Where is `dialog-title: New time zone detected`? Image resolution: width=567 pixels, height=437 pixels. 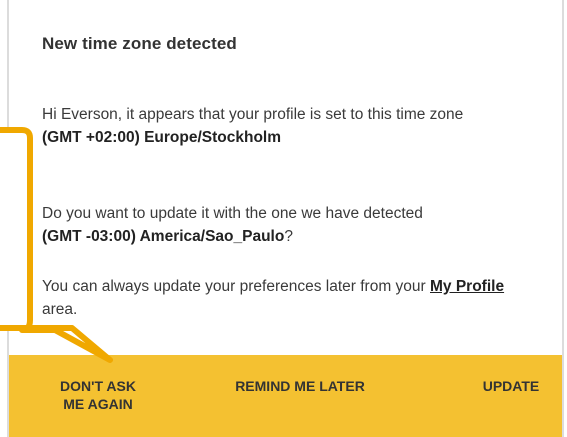 dialog-title: New time zone detected is located at coordinates (139, 43).